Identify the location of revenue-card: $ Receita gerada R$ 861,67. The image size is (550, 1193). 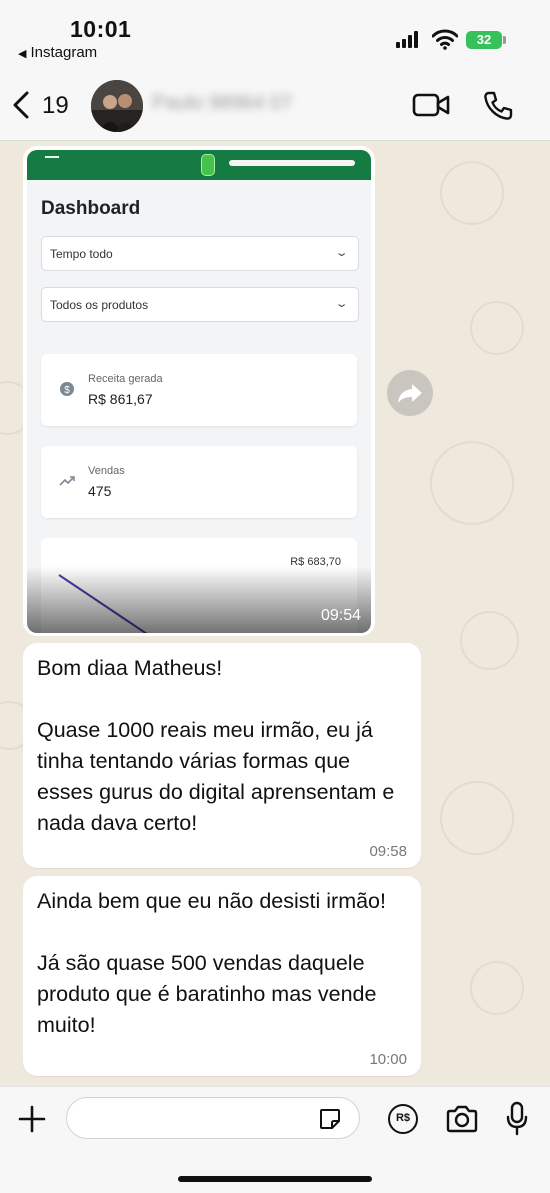
(199, 390).